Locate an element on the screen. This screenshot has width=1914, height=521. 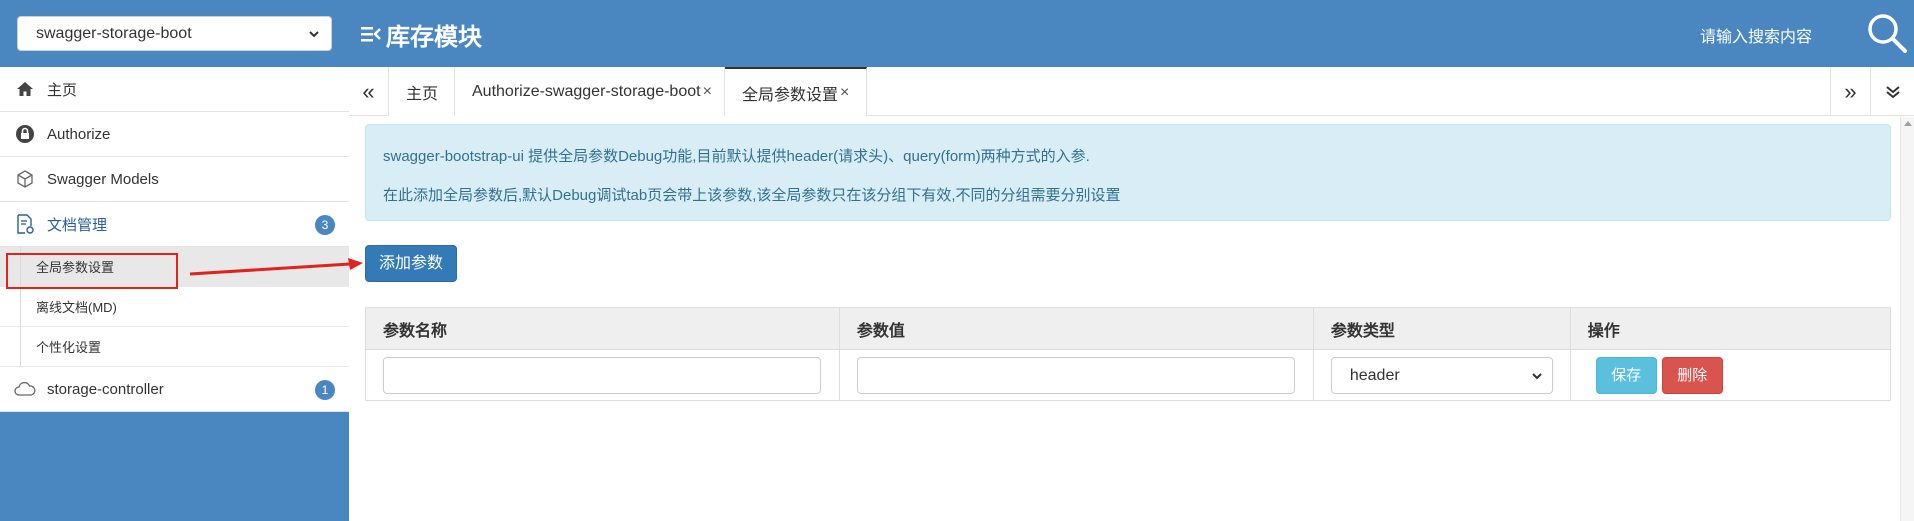
param-value-input is located at coordinates (1075, 375).